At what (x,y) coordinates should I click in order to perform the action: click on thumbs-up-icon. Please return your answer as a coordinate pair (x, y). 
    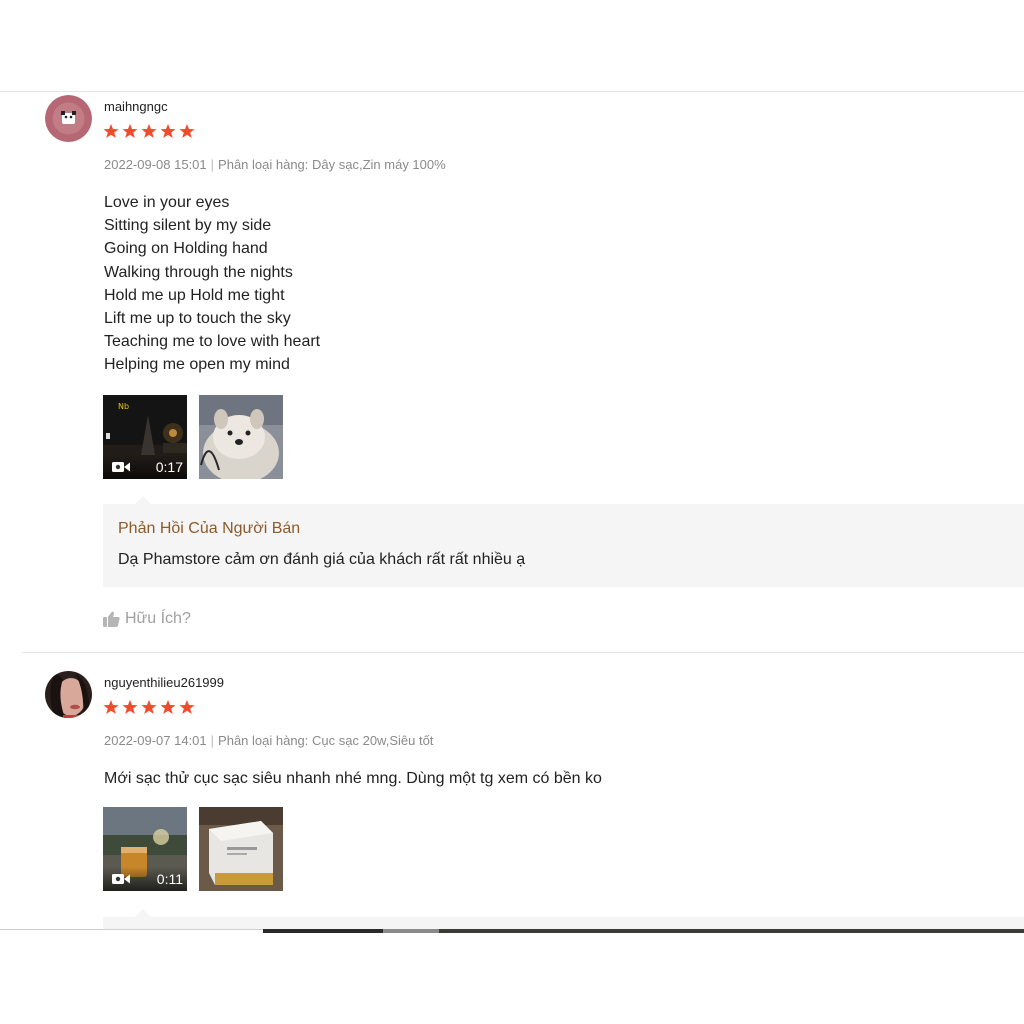
    Looking at the image, I should click on (111, 619).